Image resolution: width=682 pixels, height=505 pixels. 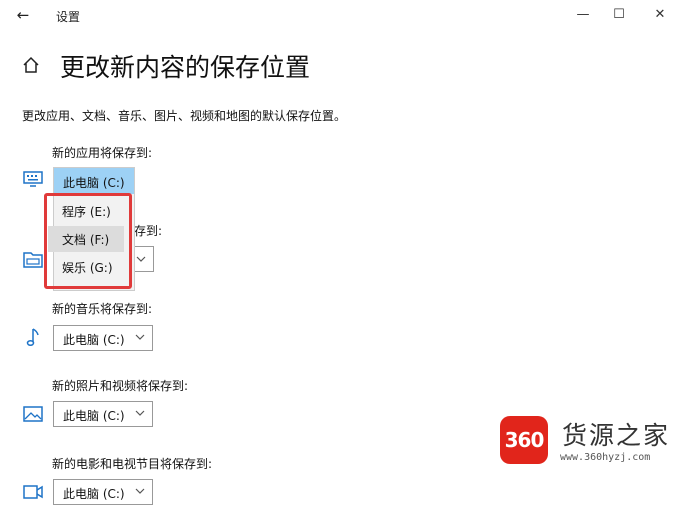 I want to click on photos-save-label: 新的照片和视频将保存到:, so click(x=120, y=386).